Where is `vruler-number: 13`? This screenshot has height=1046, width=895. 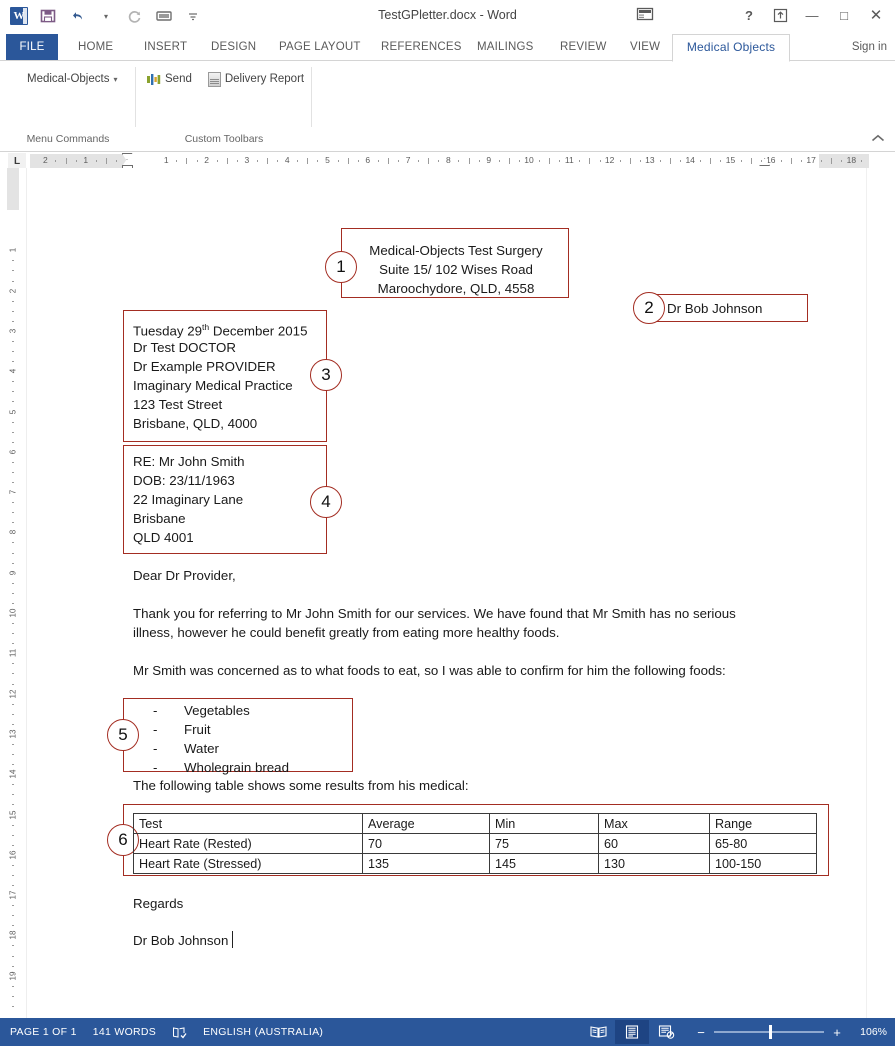
vruler-number: 13 is located at coordinates (13, 734).